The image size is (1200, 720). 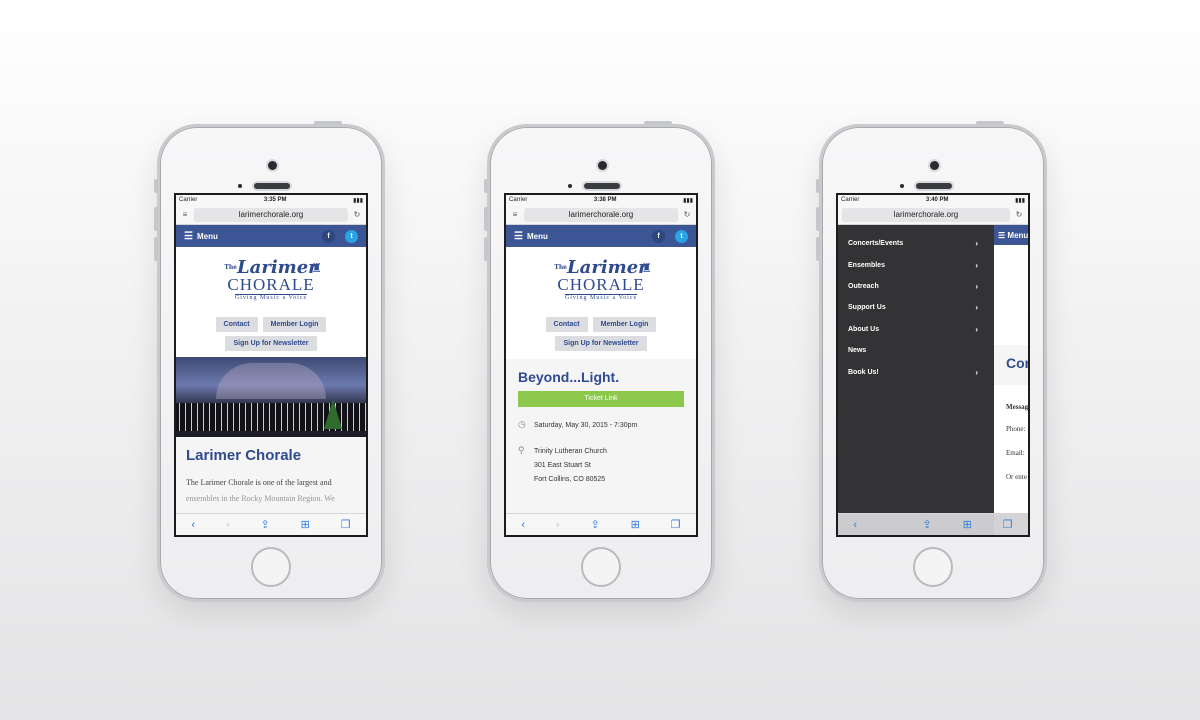 What do you see at coordinates (240, 186) in the screenshot?
I see `proximity-sensor` at bounding box center [240, 186].